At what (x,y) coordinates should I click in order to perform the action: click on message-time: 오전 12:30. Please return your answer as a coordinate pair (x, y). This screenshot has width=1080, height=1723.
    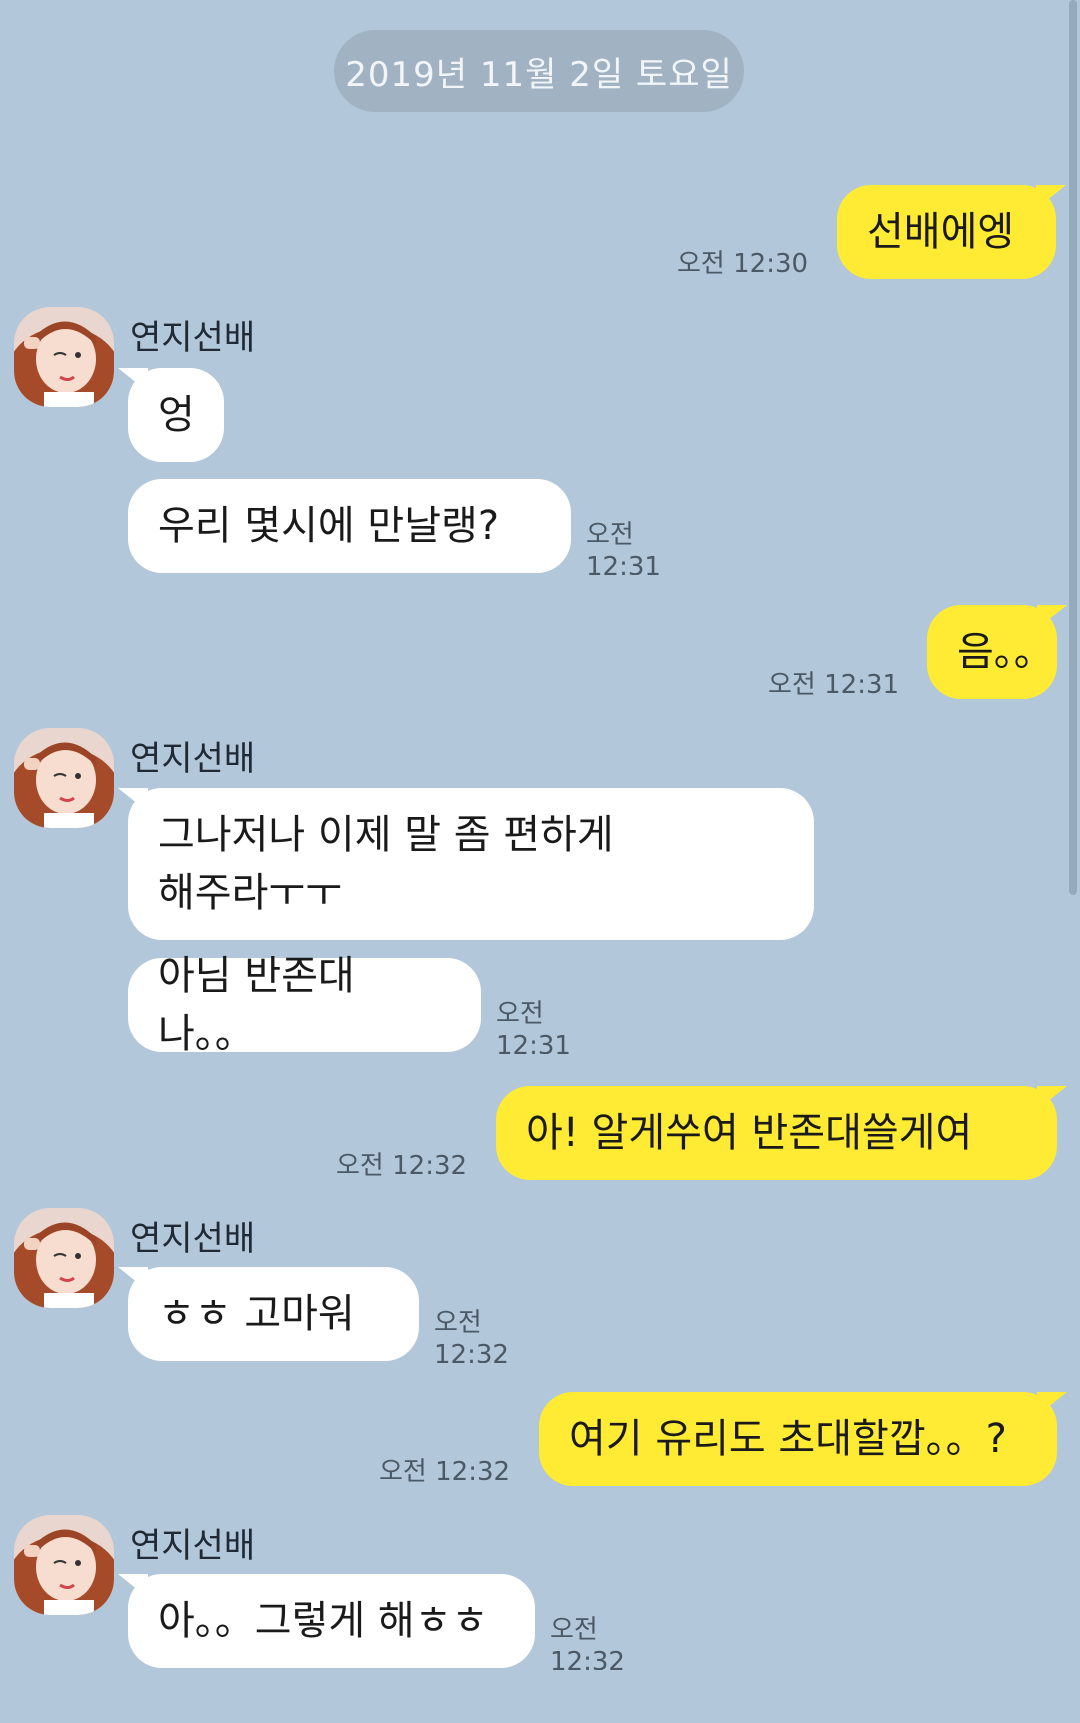
    Looking at the image, I should click on (743, 264).